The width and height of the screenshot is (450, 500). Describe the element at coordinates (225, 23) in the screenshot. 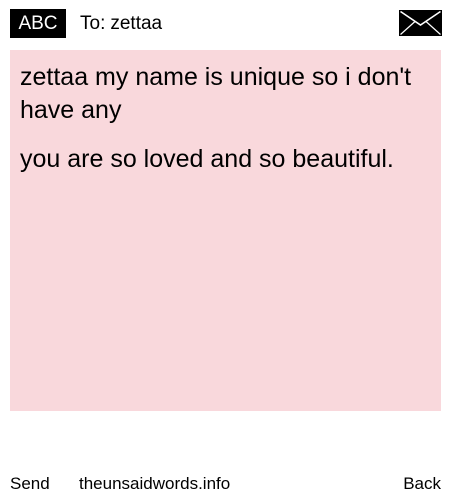

I see `message-header: ABC To: zettaa` at that location.